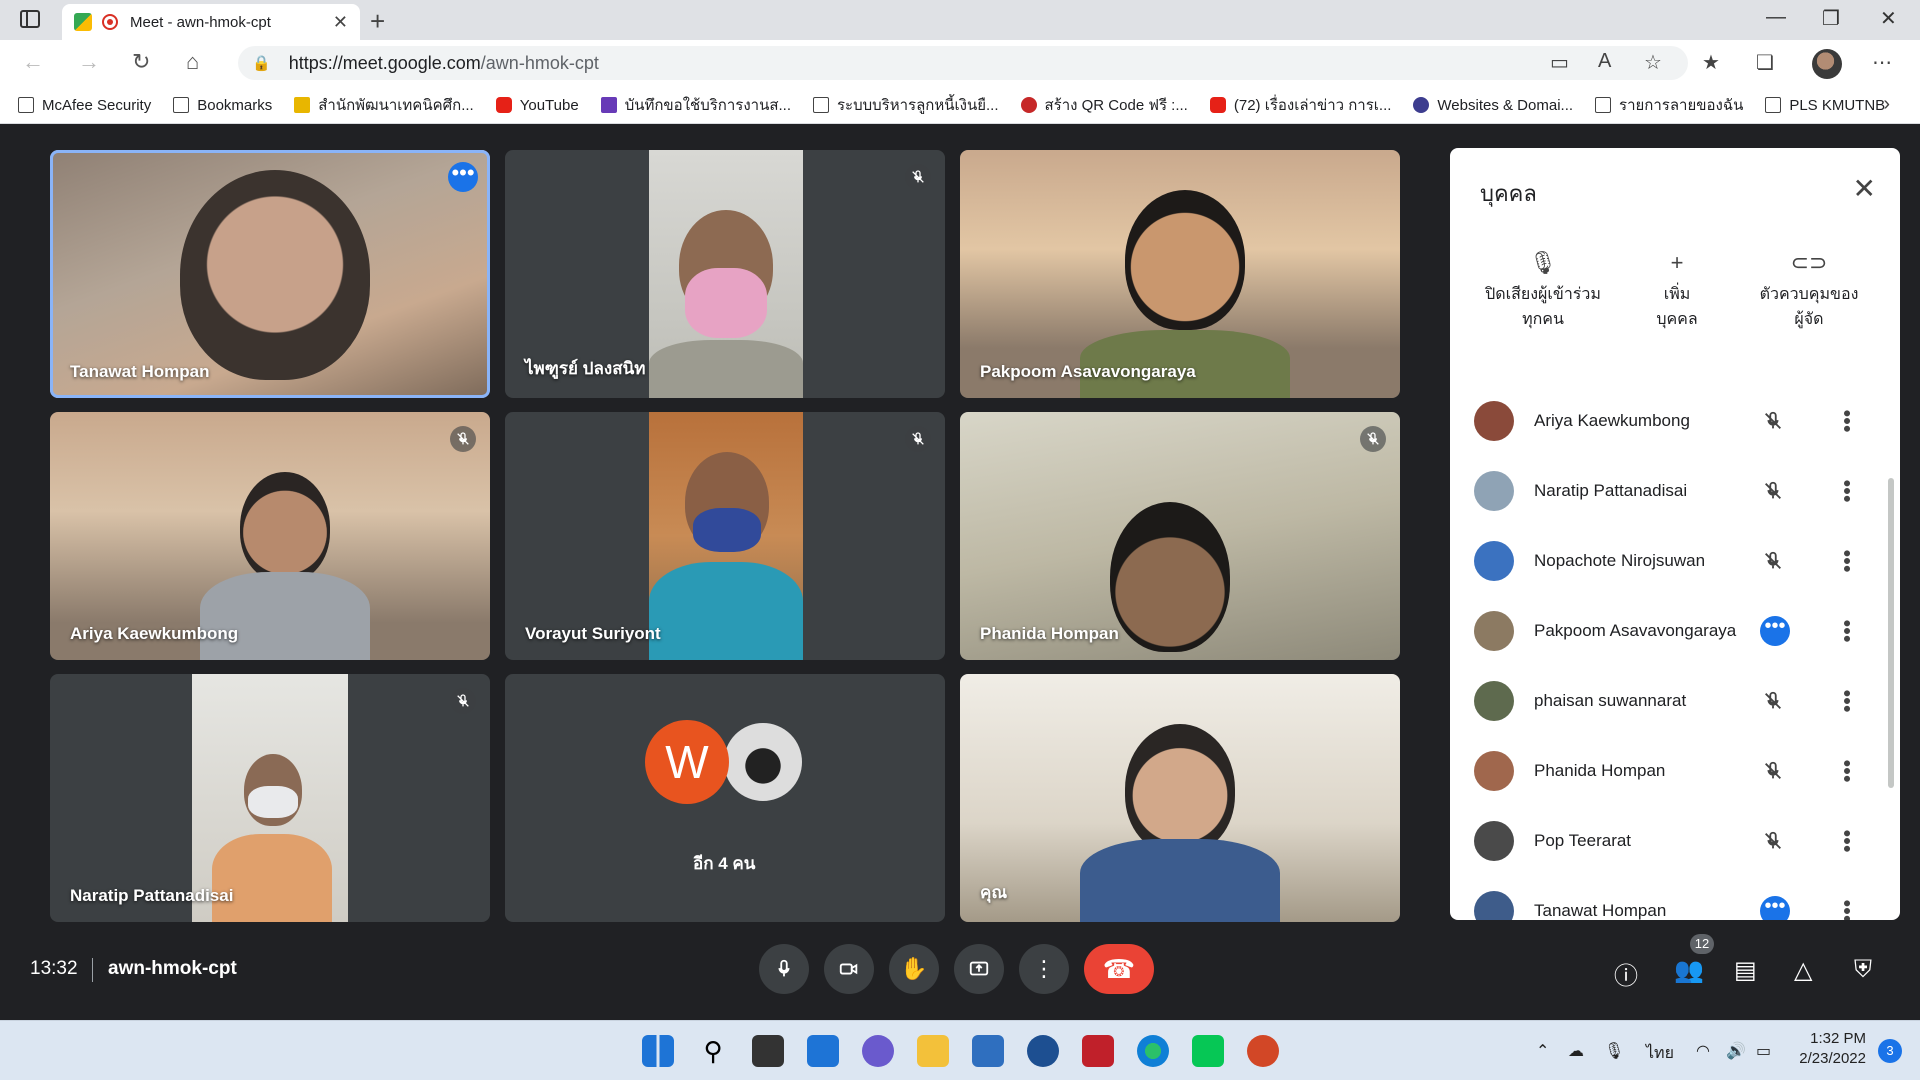 The width and height of the screenshot is (1920, 1080). Describe the element at coordinates (849, 969) in the screenshot. I see `camera-button` at that location.